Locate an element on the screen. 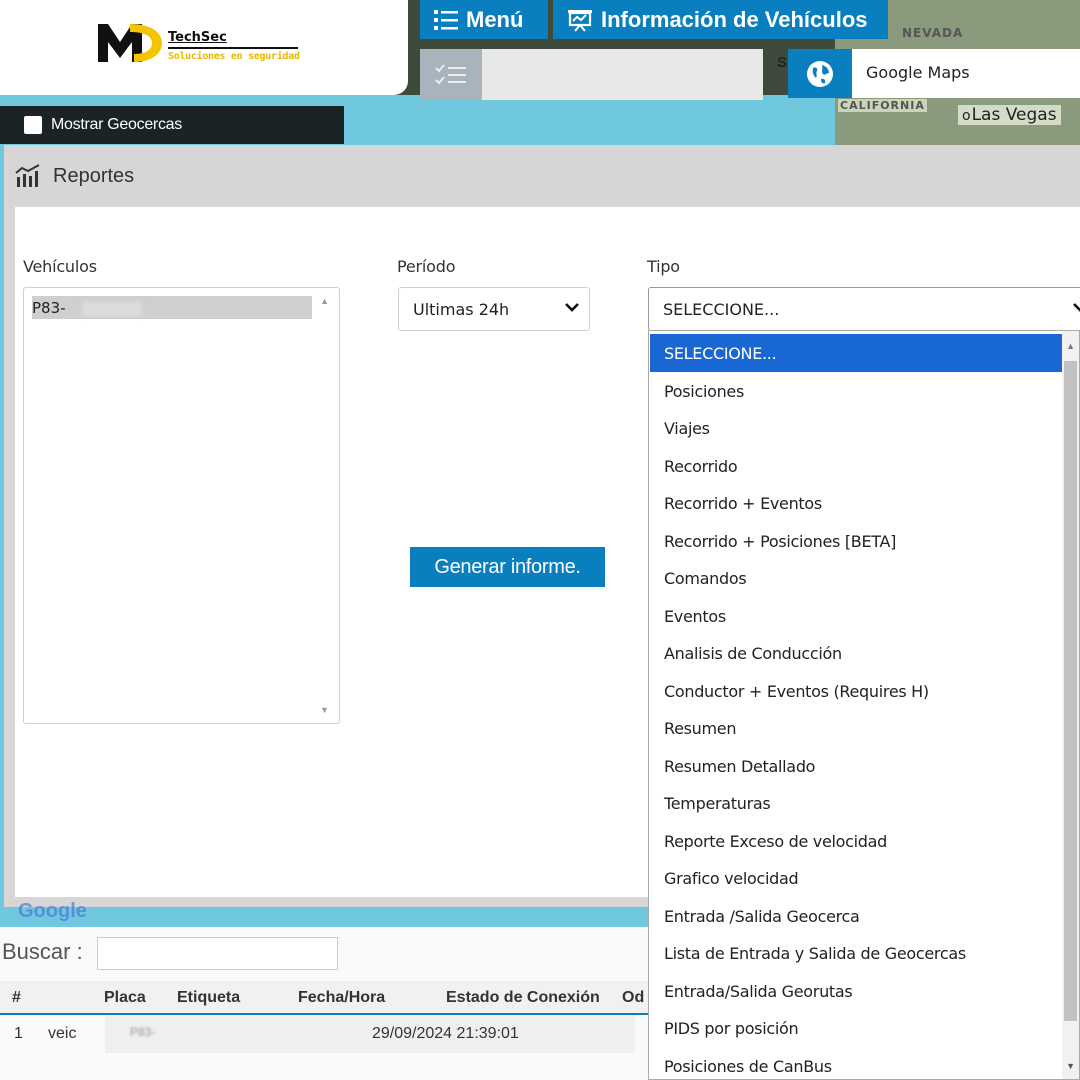  map-label-nevada: NEVADA is located at coordinates (933, 33).